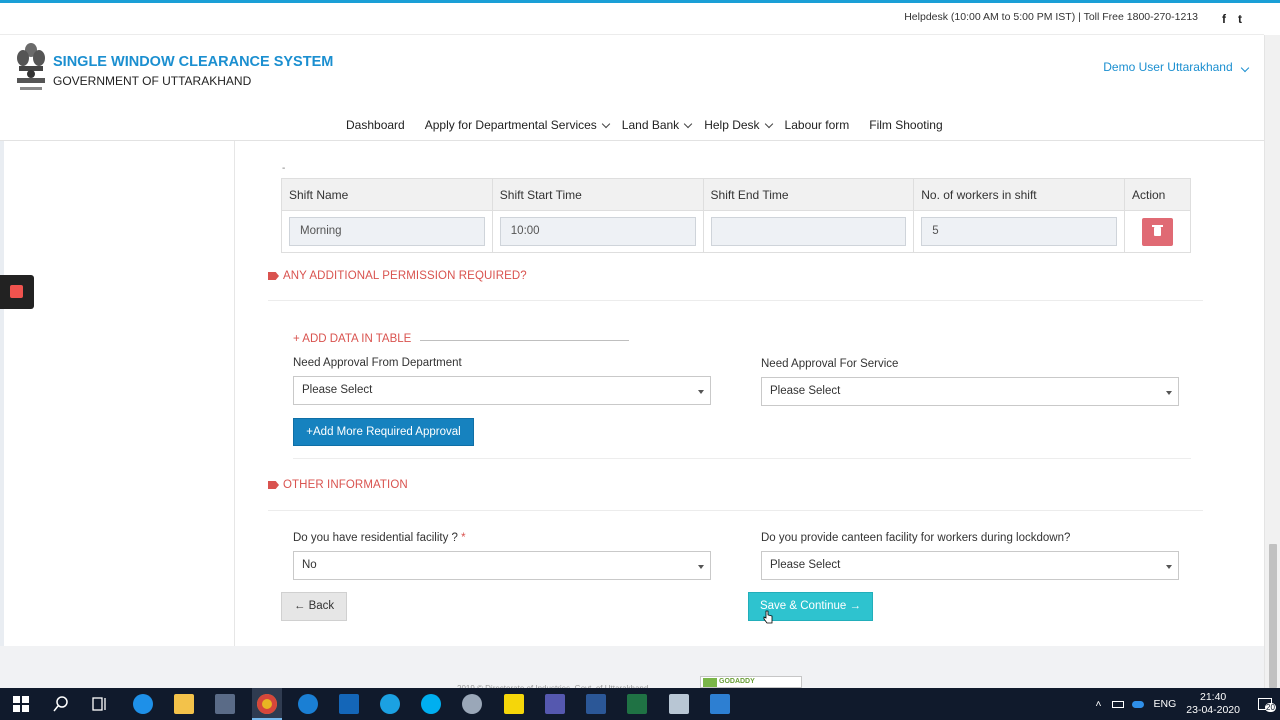 Image resolution: width=1280 pixels, height=720 pixels. What do you see at coordinates (742, 458) in the screenshot?
I see `divider` at bounding box center [742, 458].